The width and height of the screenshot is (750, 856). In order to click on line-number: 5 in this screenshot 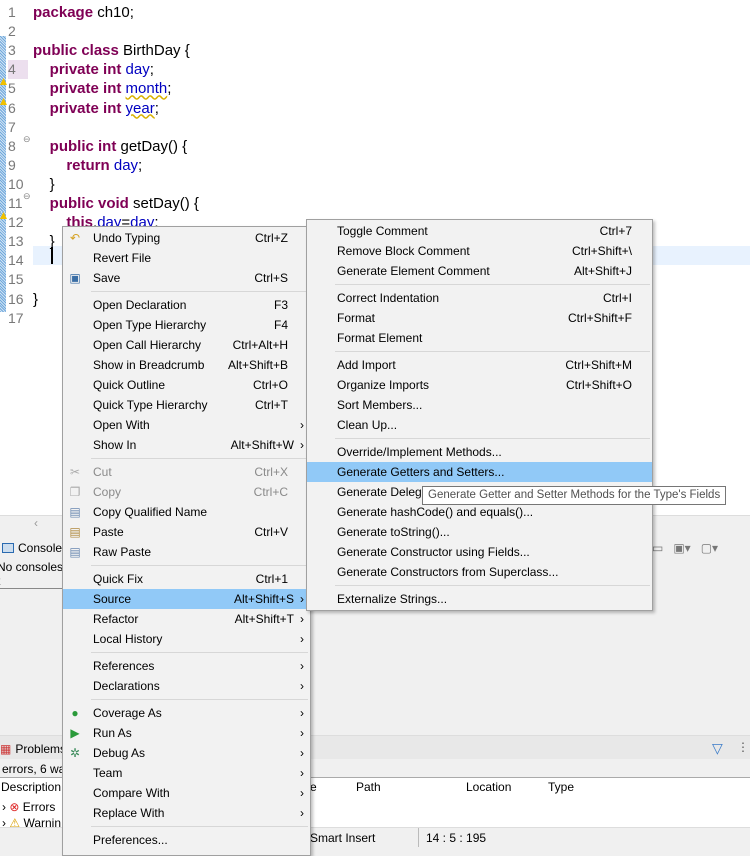, I will do `click(12, 88)`.